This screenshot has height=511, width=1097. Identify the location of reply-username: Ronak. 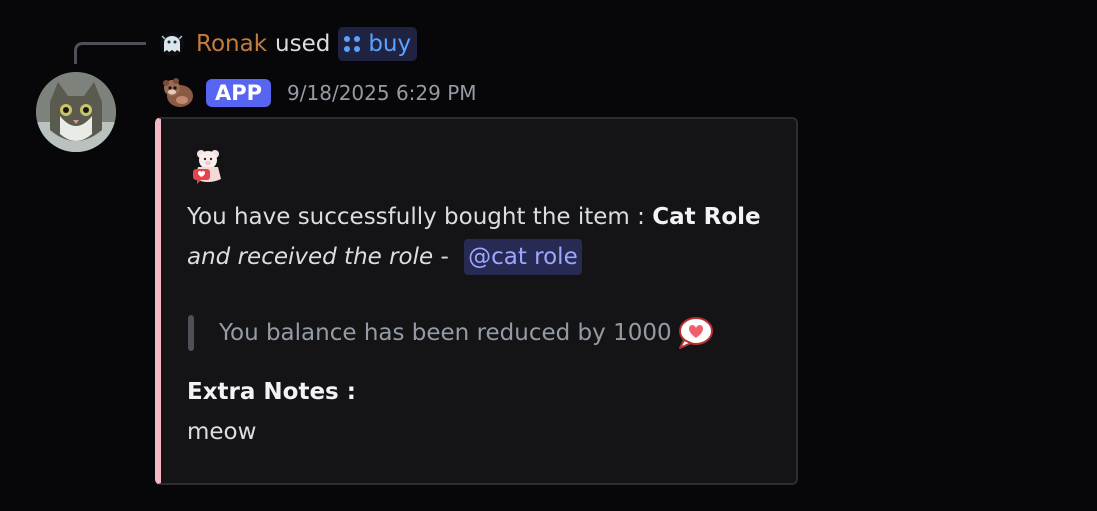
(231, 44).